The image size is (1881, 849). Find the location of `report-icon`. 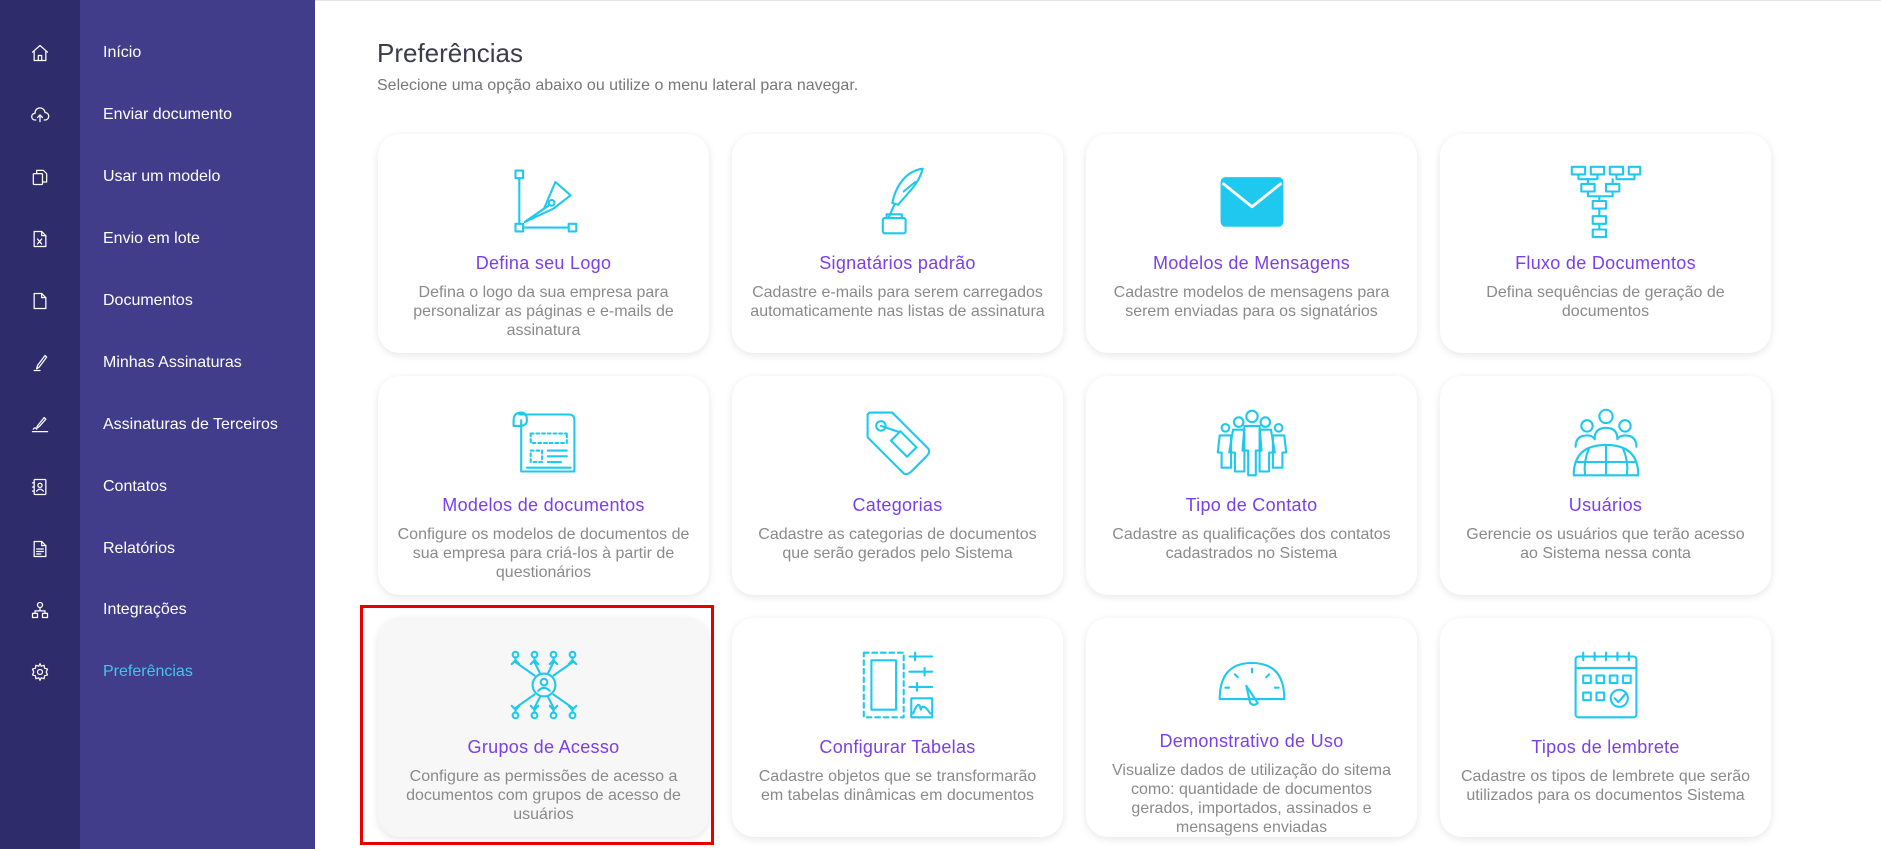

report-icon is located at coordinates (40, 549).